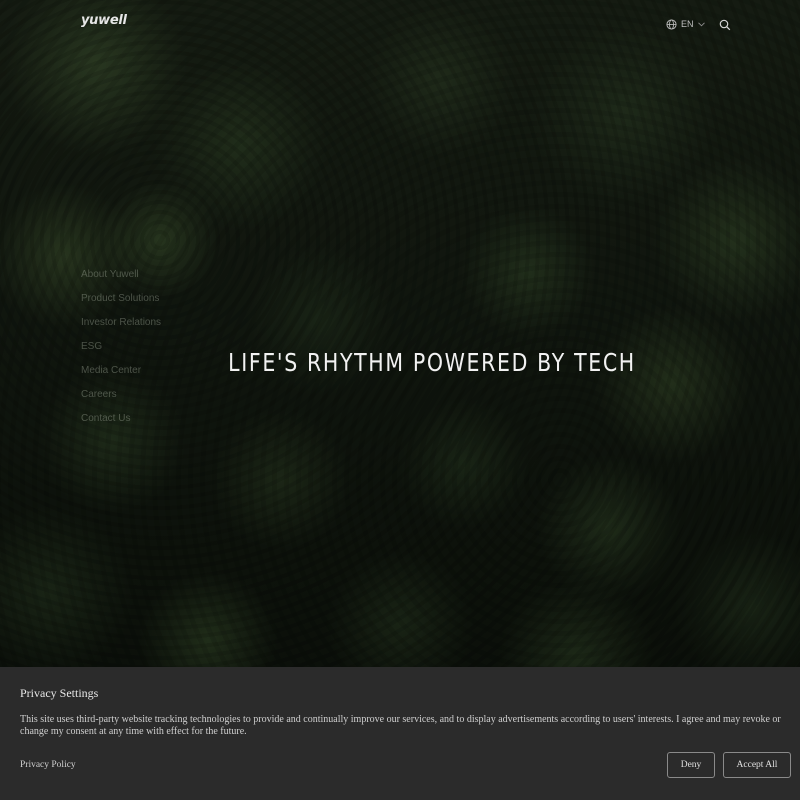 The height and width of the screenshot is (800, 800). I want to click on privacy-title: Privacy Settings, so click(59, 693).